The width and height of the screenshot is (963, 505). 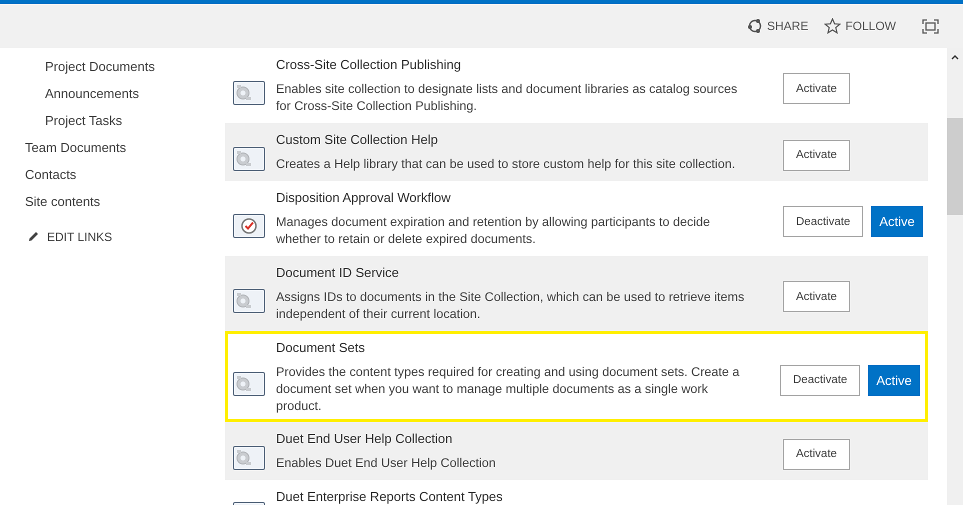 I want to click on feature-title: Custom Site Collection Help, so click(x=357, y=140).